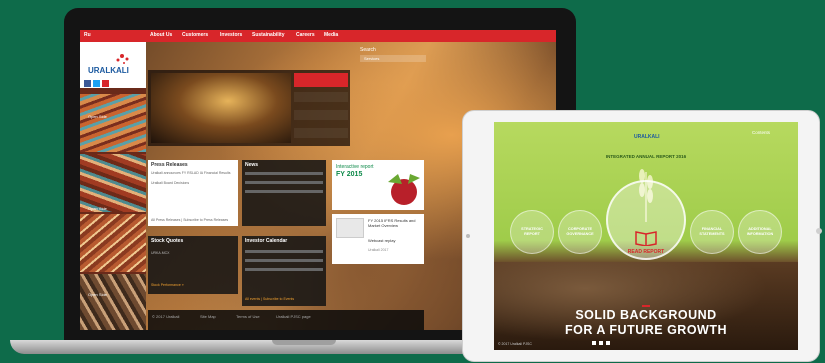  I want to click on news-widget: News, so click(284, 193).